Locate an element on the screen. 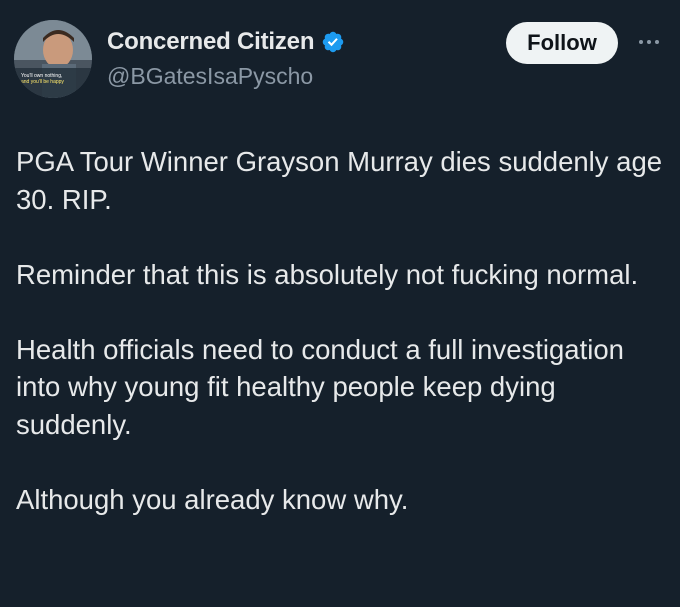 The height and width of the screenshot is (607, 680). avatar-image: You'll own nothing, and you'll be happy is located at coordinates (53, 59).